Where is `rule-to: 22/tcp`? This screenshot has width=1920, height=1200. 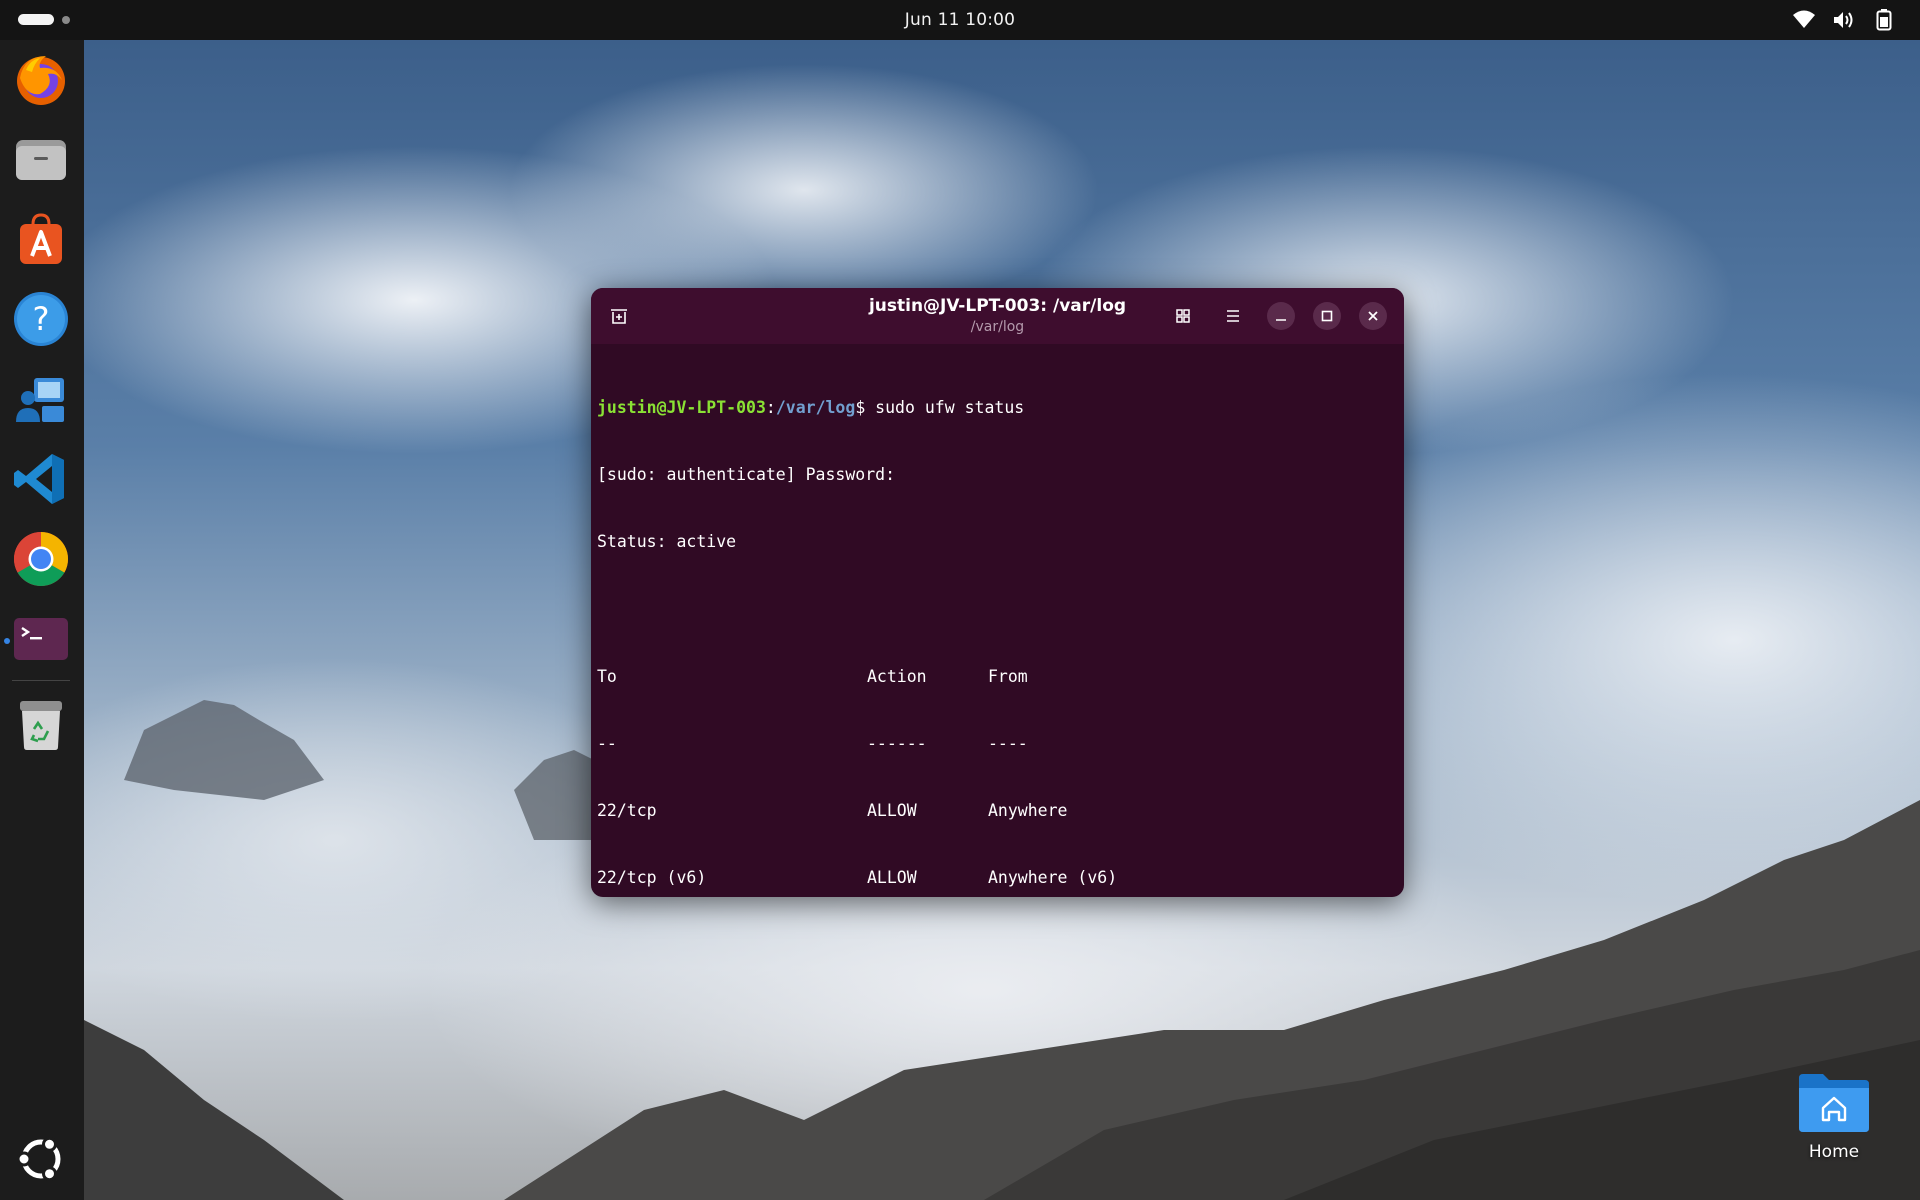
rule-to: 22/tcp is located at coordinates (627, 811).